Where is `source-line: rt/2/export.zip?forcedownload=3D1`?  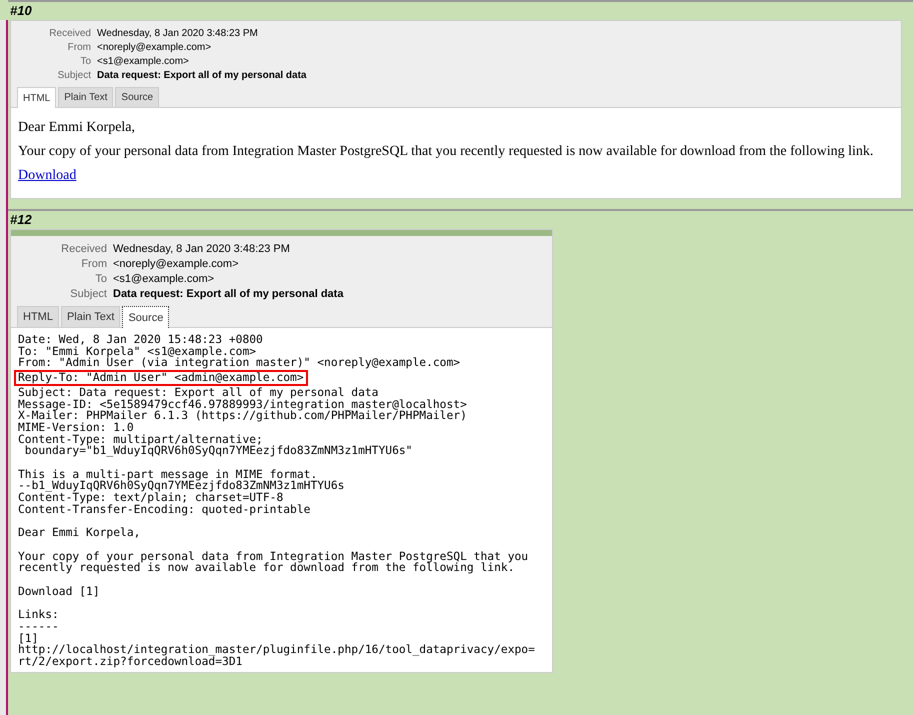 source-line: rt/2/export.zip?forcedownload=3D1 is located at coordinates (130, 662).